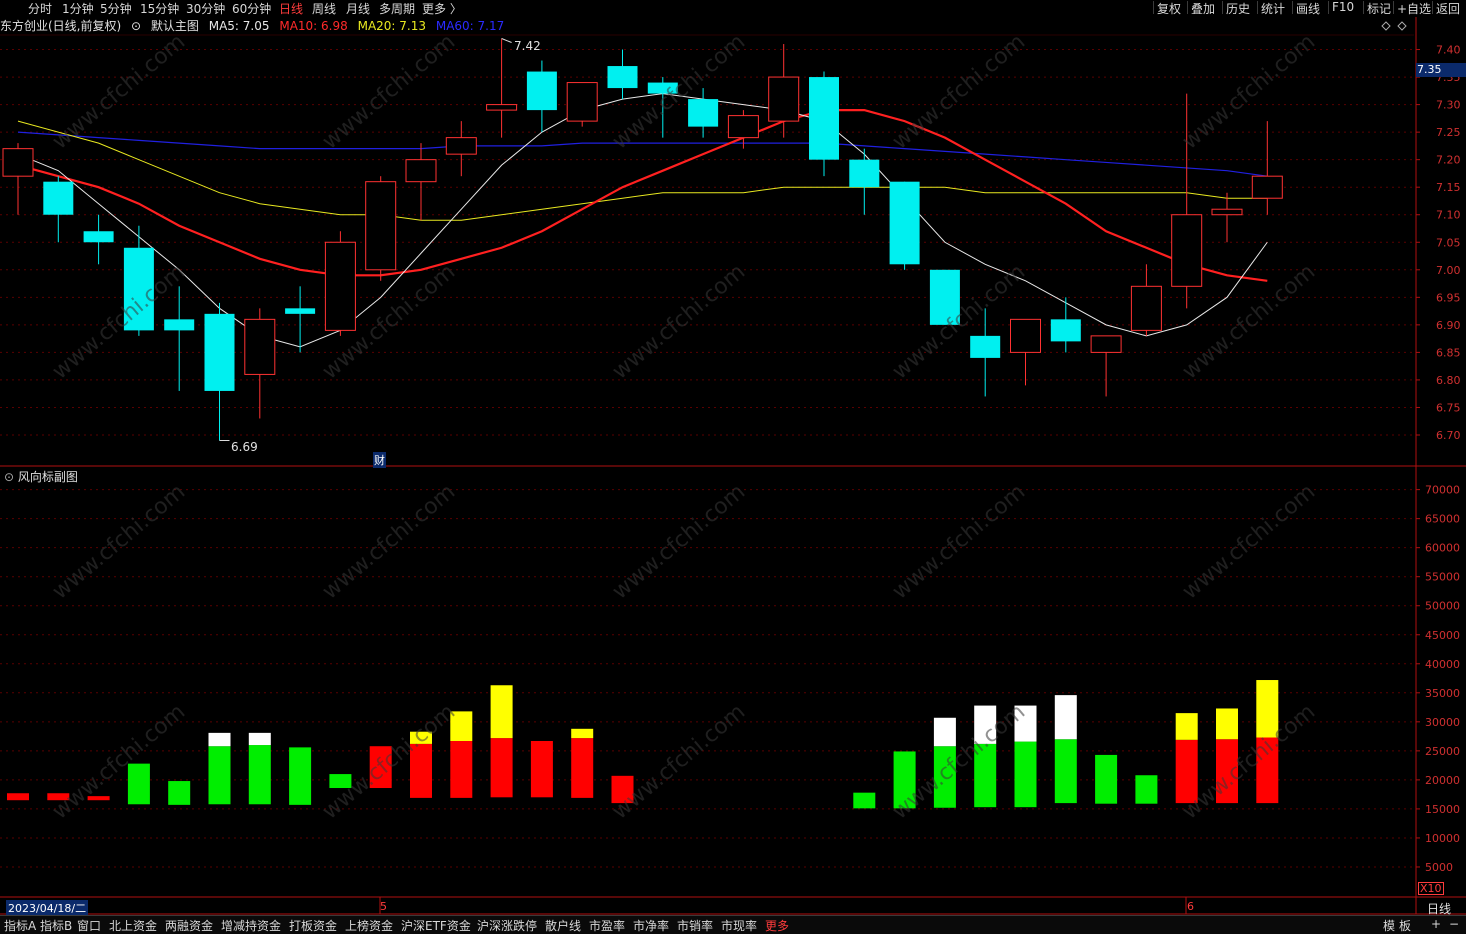 This screenshot has height=934, width=1466. What do you see at coordinates (1448, 435) in the screenshot?
I see `price-tick-label: 6.70` at bounding box center [1448, 435].